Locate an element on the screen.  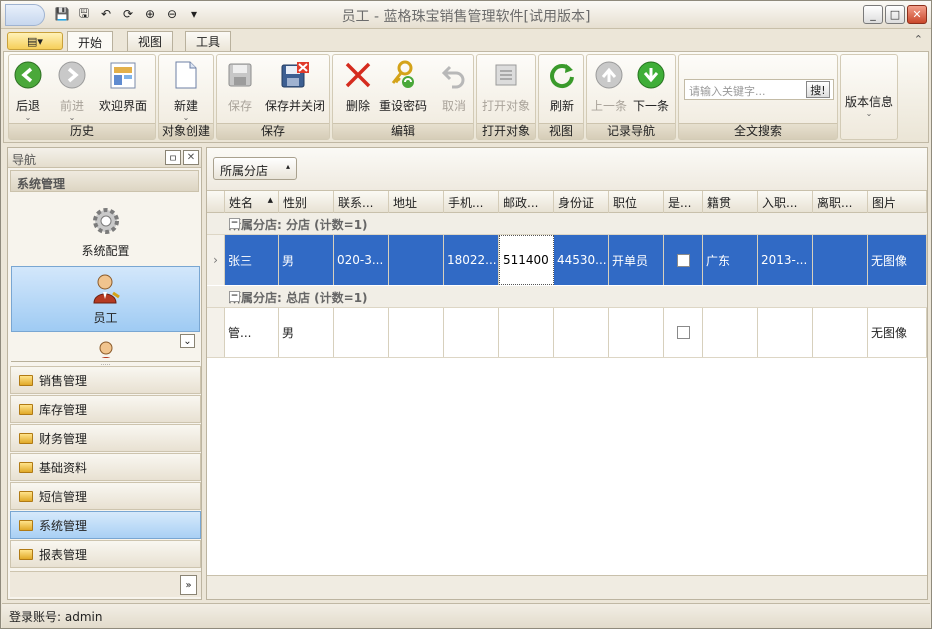
prev-record-button: 上一条 is located at coordinates (609, 91).